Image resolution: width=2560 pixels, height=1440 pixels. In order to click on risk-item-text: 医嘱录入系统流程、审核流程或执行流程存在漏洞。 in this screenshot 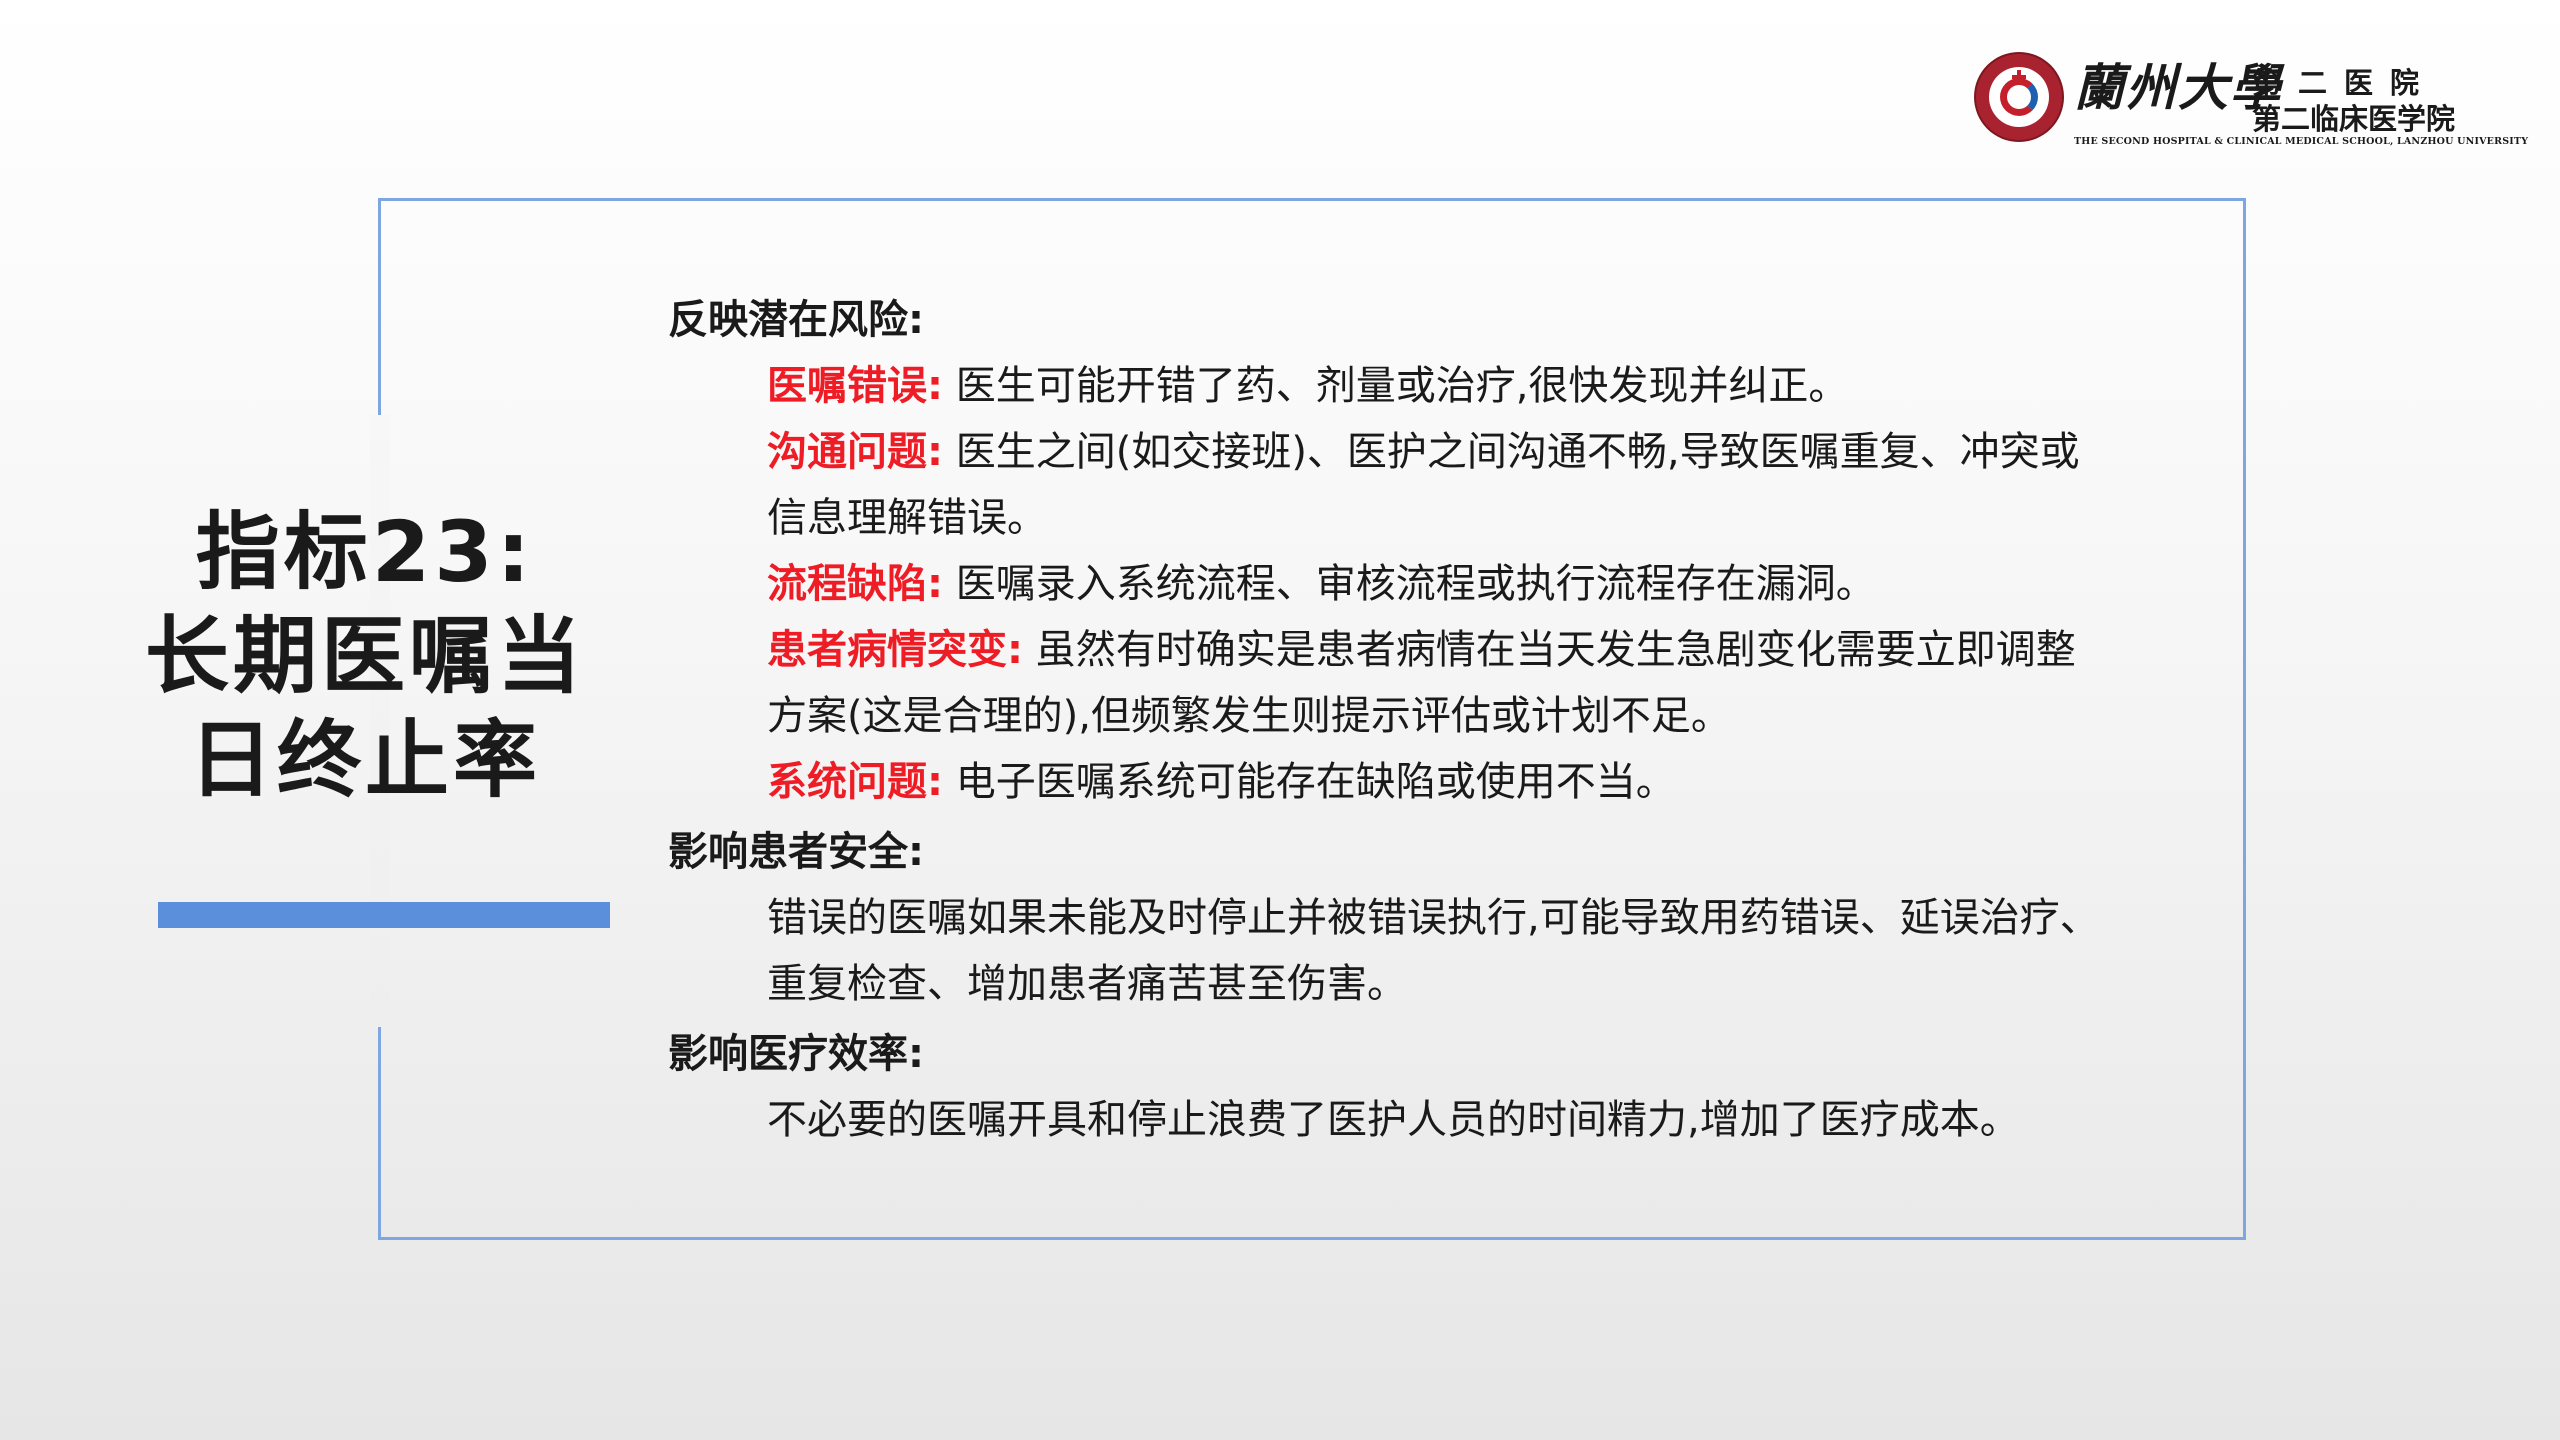, I will do `click(1409, 584)`.